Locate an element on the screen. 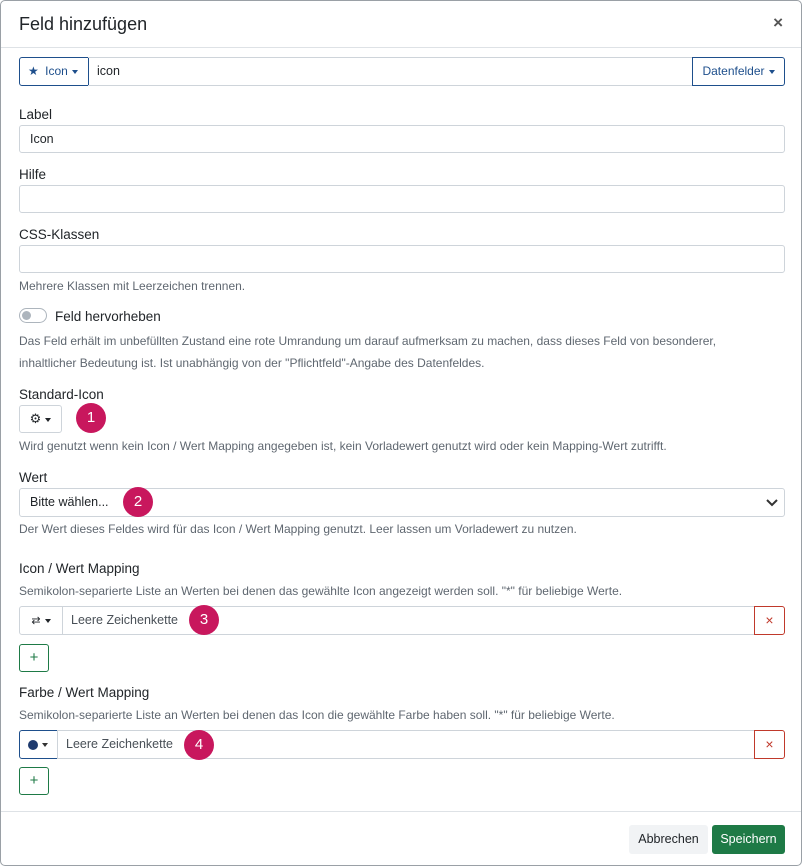  cancel-button: Abbrechen is located at coordinates (668, 839).